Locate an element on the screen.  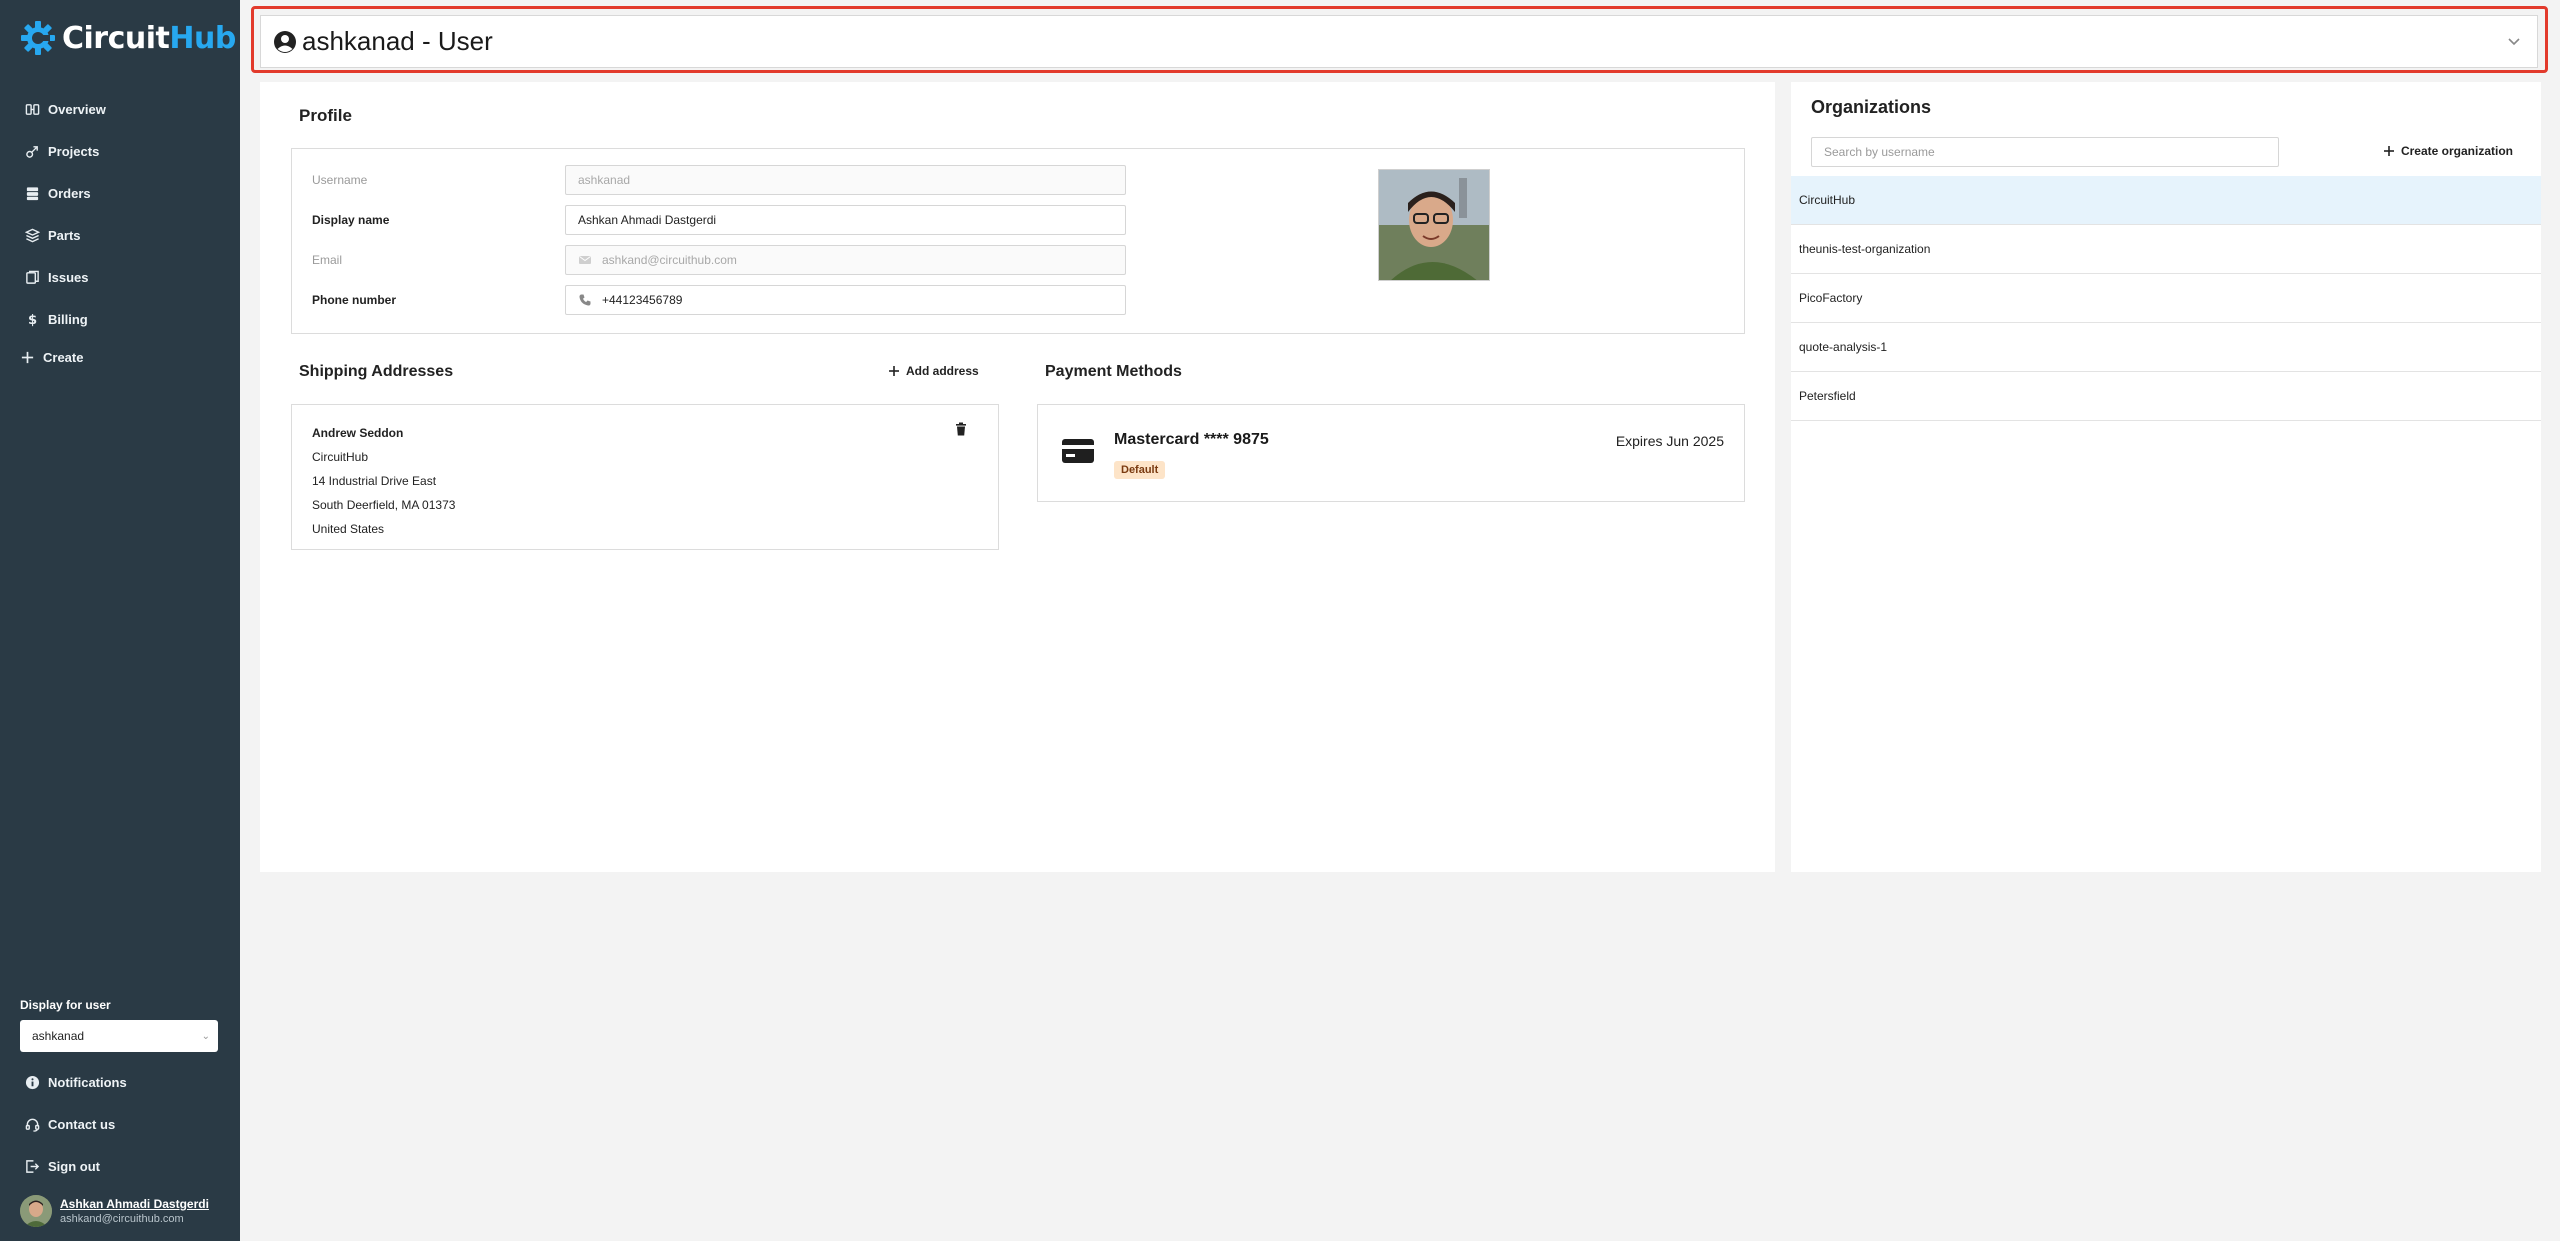
create-organization-button: Create organization is located at coordinates (2448, 151).